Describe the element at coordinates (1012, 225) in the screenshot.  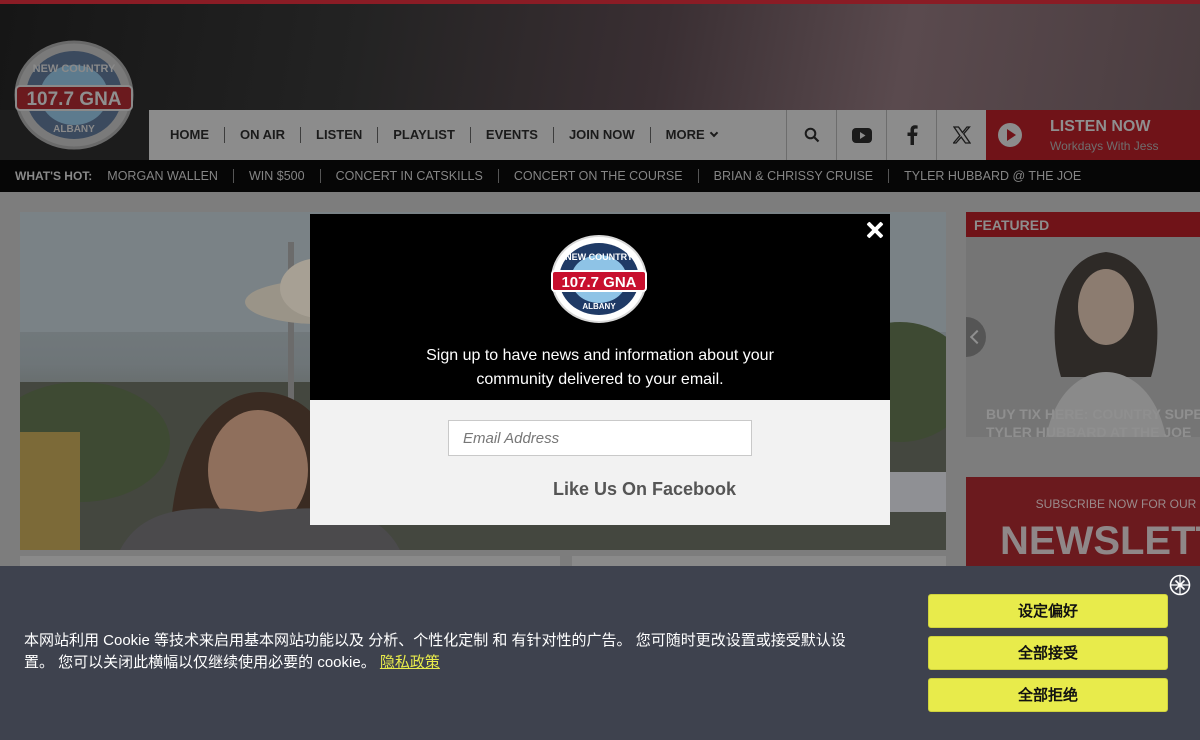
I see `featured-label: FEATURED` at that location.